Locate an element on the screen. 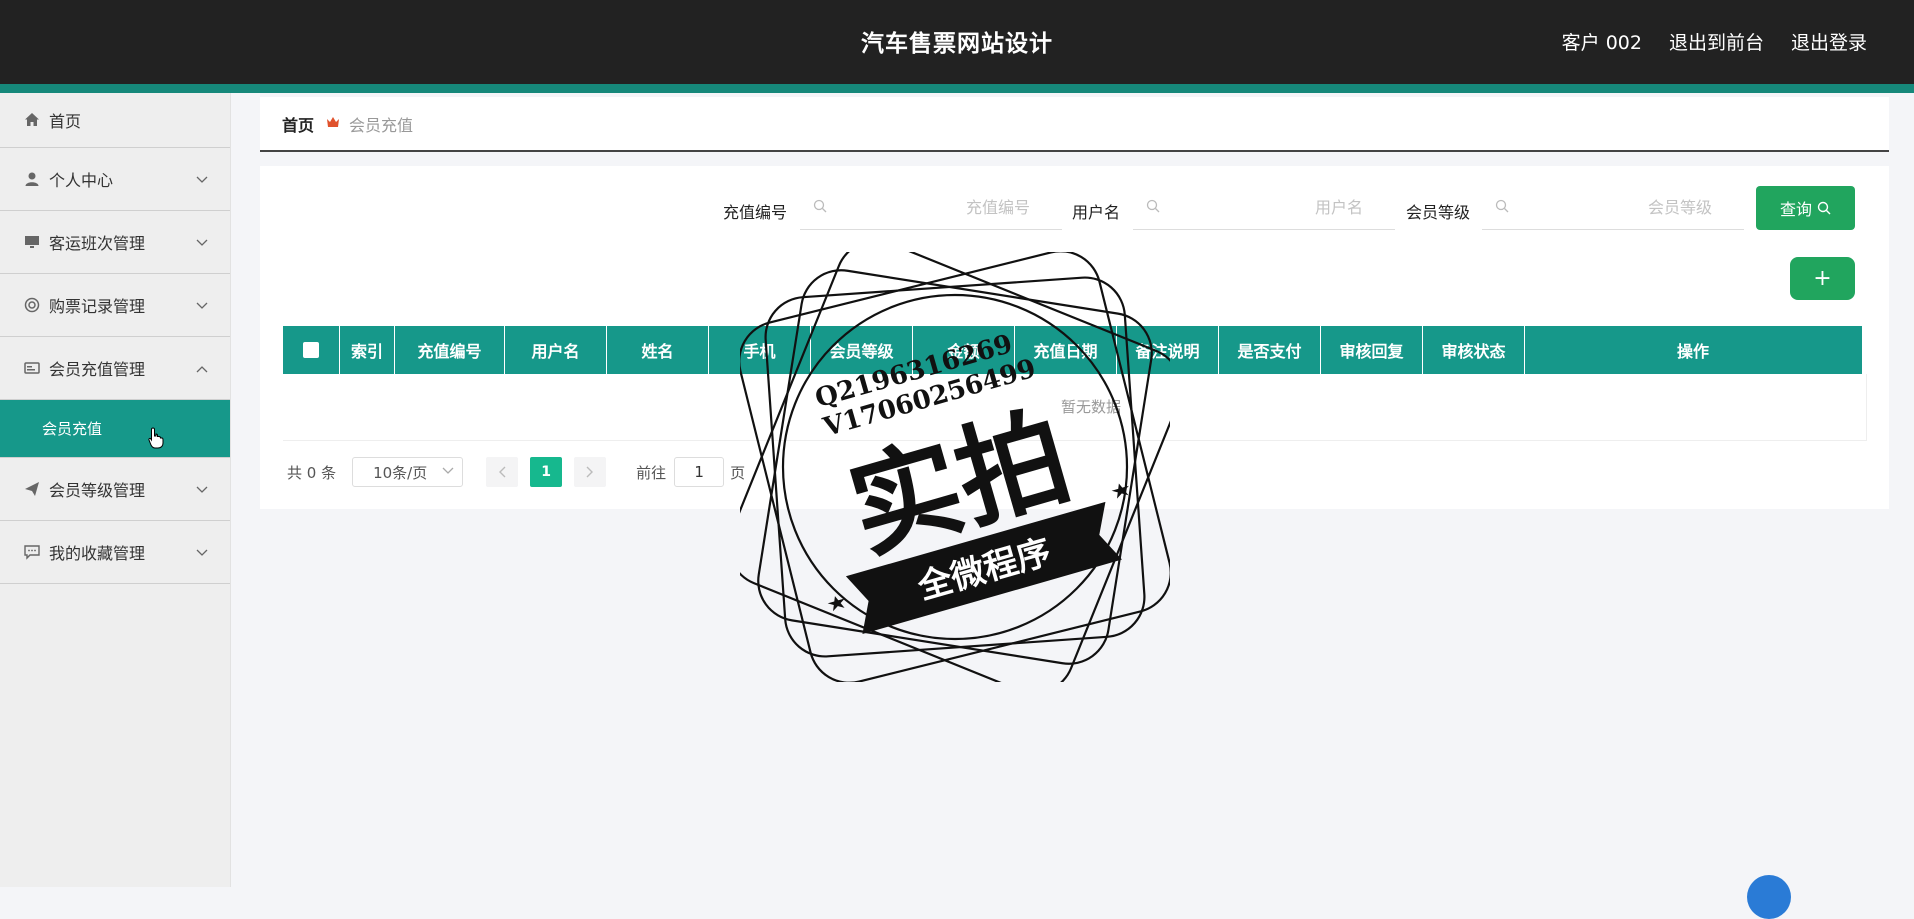 The height and width of the screenshot is (919, 1914). column-header: 备注说明 is located at coordinates (1168, 350).